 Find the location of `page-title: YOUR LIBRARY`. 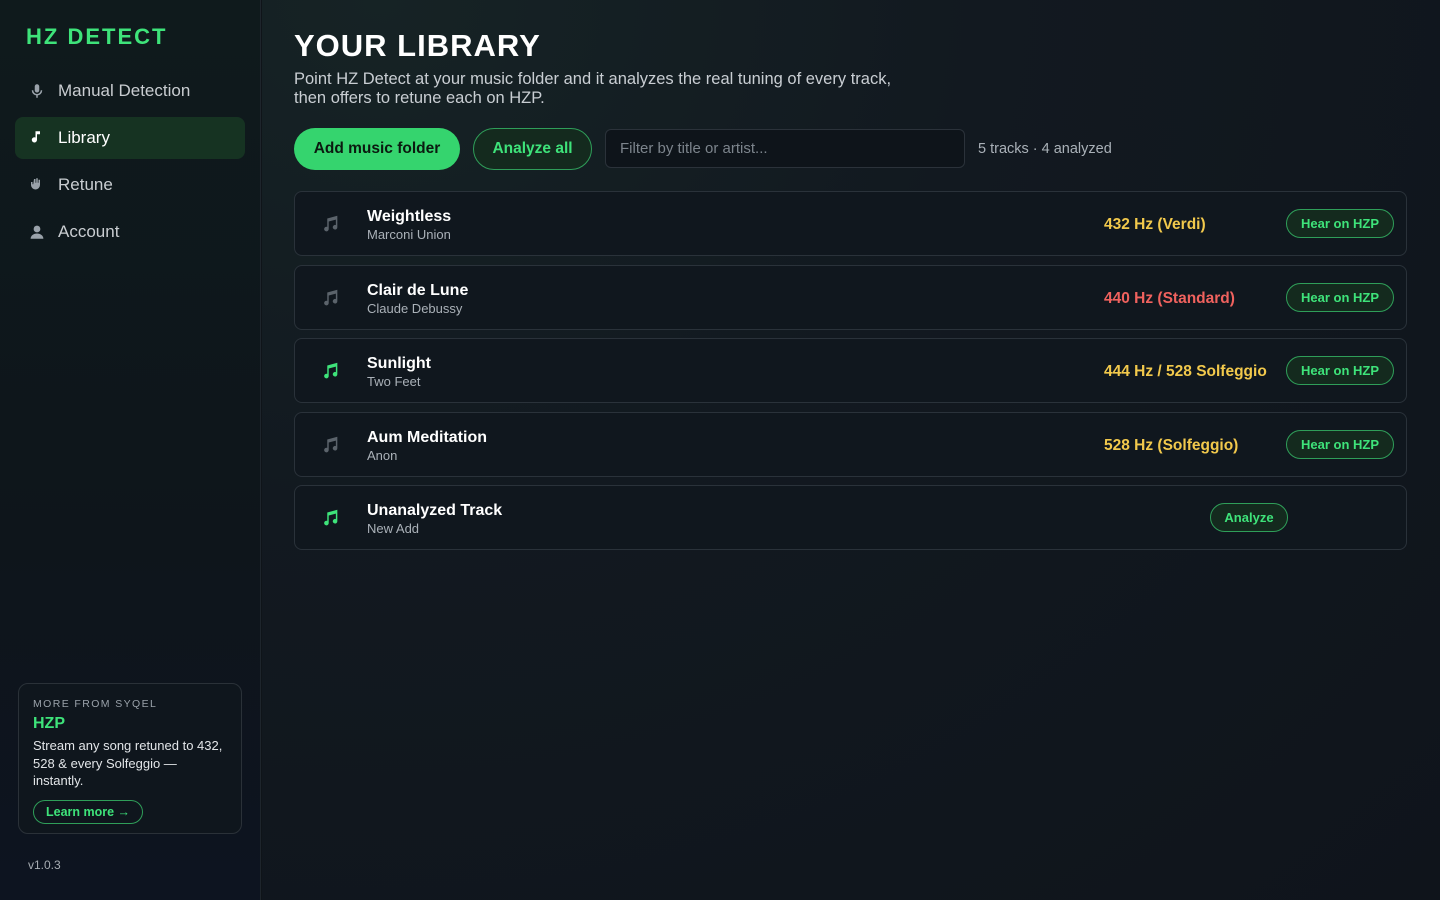

page-title: YOUR LIBRARY is located at coordinates (417, 45).